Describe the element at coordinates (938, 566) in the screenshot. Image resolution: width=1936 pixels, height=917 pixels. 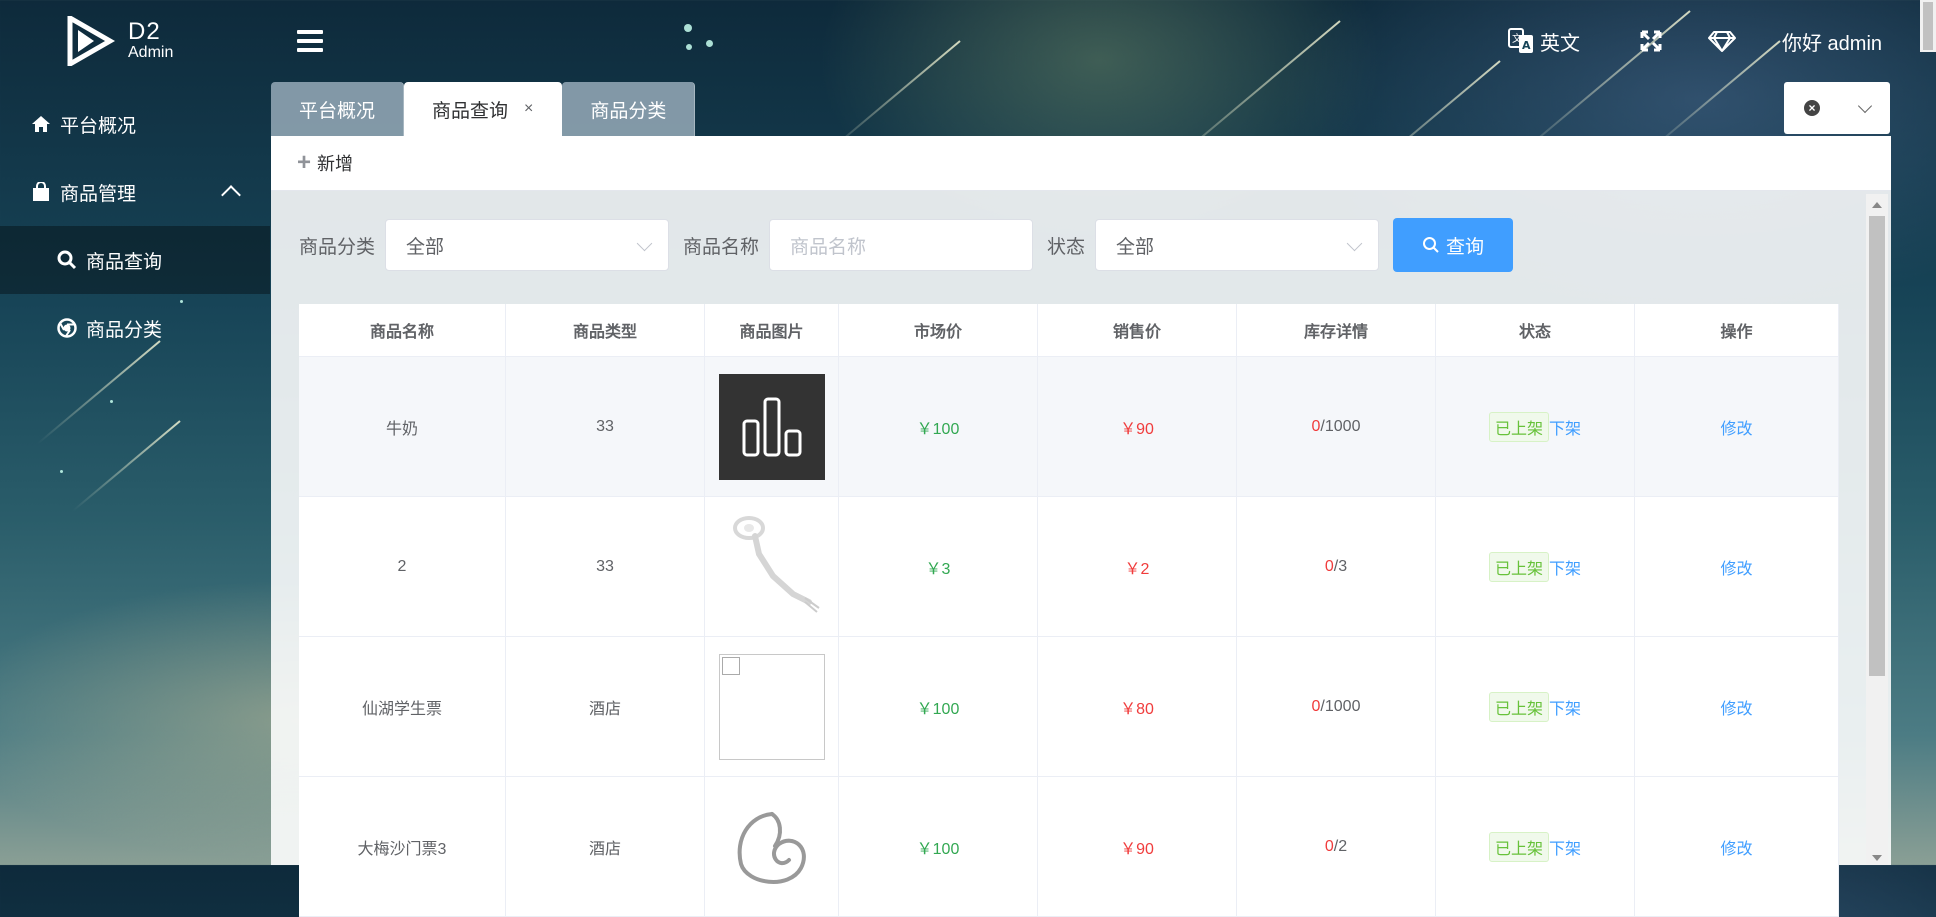
I see `market-price: ￥3` at that location.